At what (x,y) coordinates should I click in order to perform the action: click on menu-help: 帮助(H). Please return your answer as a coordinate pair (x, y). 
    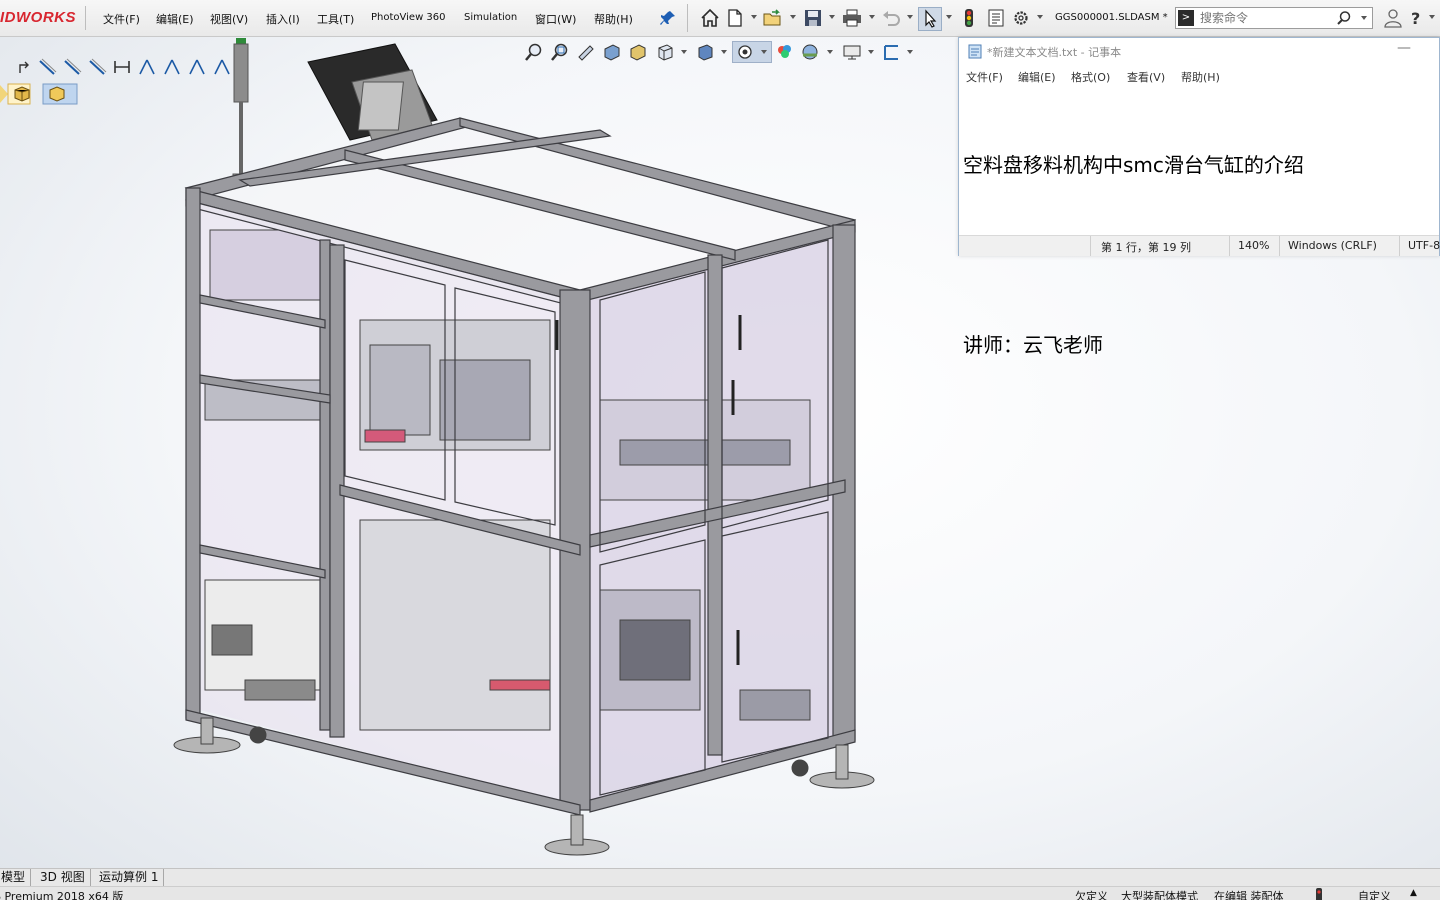
    Looking at the image, I should click on (613, 19).